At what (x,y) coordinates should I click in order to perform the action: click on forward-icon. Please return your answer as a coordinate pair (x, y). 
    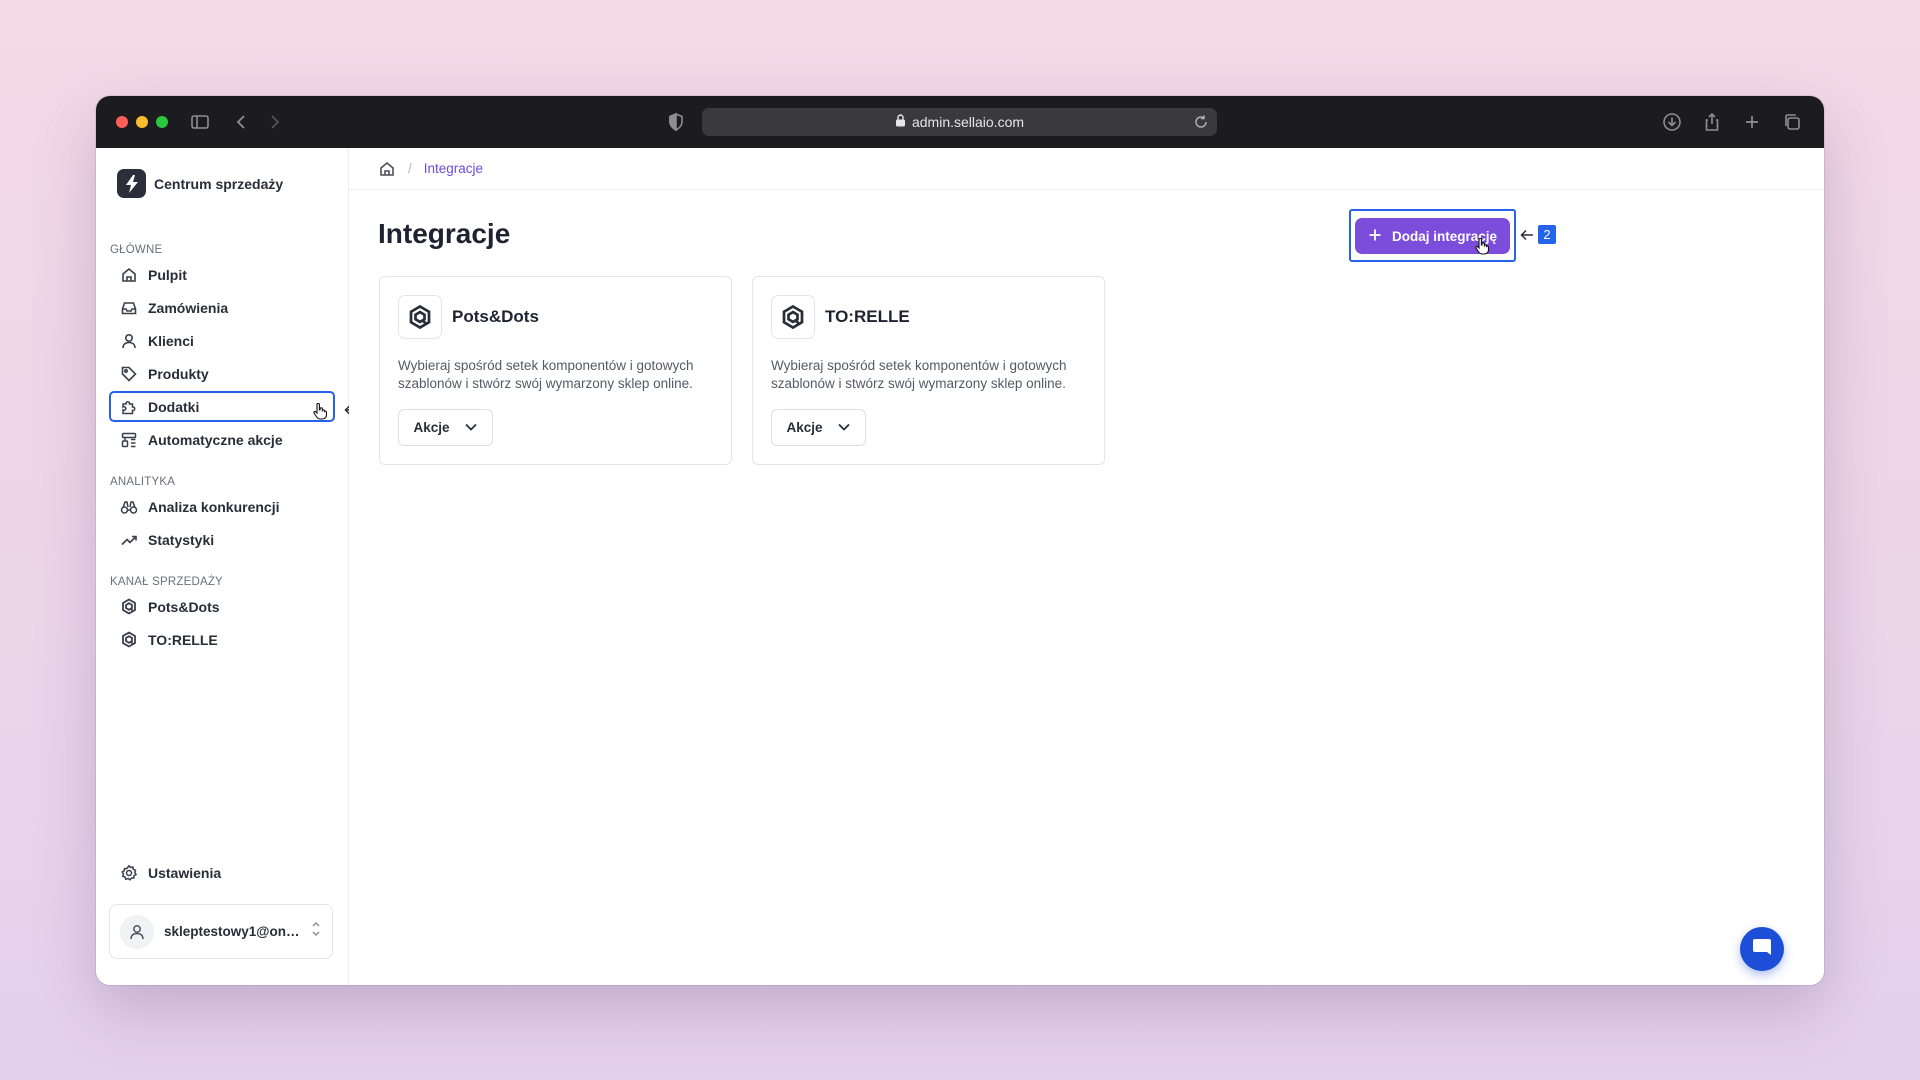
    Looking at the image, I should click on (274, 122).